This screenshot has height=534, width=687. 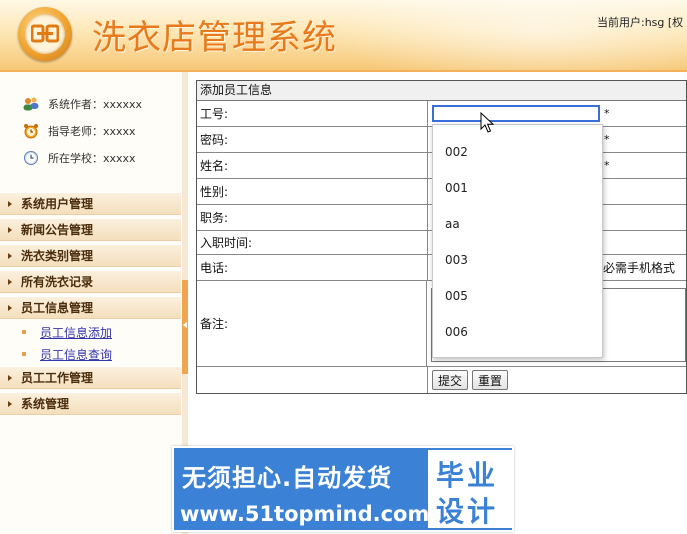 I want to click on menu-system-users: 系统用户管理, so click(x=90, y=203).